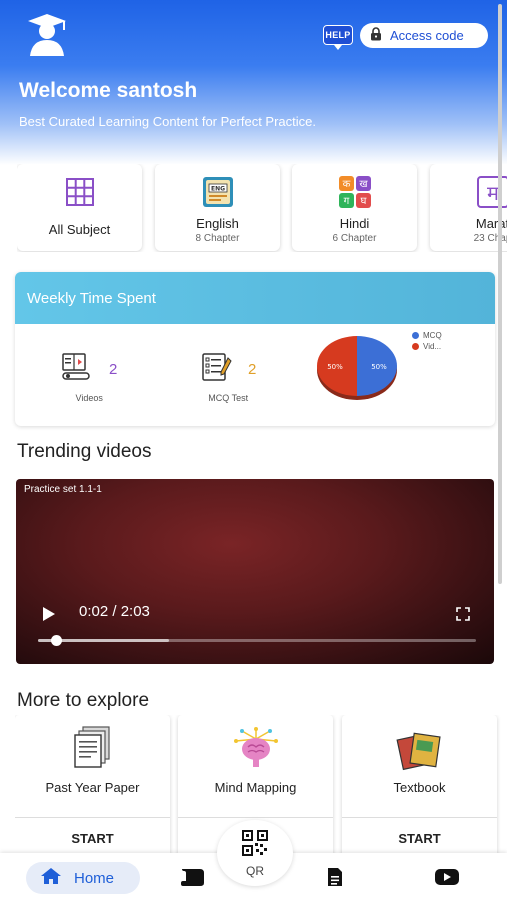  What do you see at coordinates (357, 368) in the screenshot?
I see `time-pie-chart: 50% 50%` at bounding box center [357, 368].